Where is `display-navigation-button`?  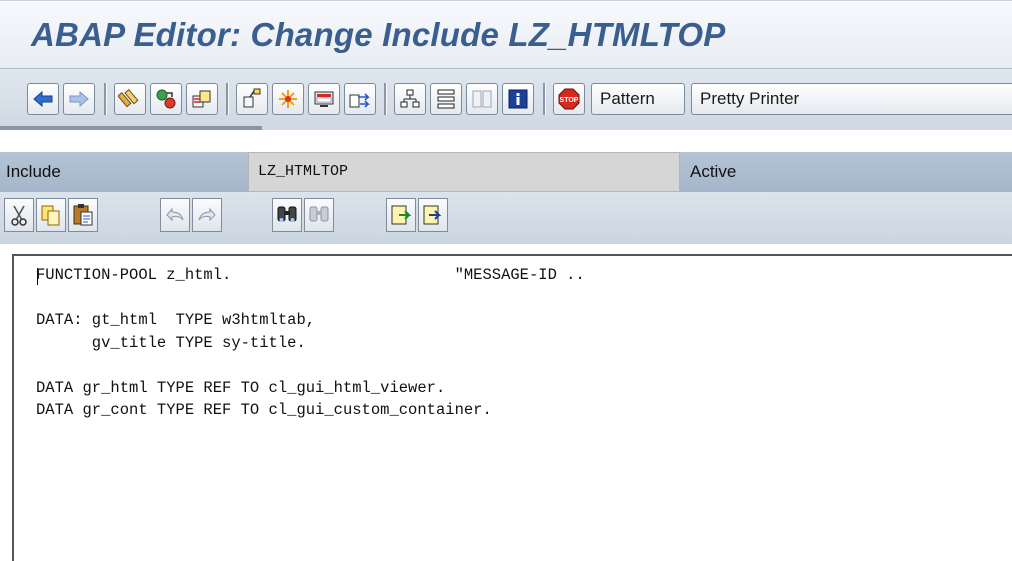 display-navigation-button is located at coordinates (446, 99).